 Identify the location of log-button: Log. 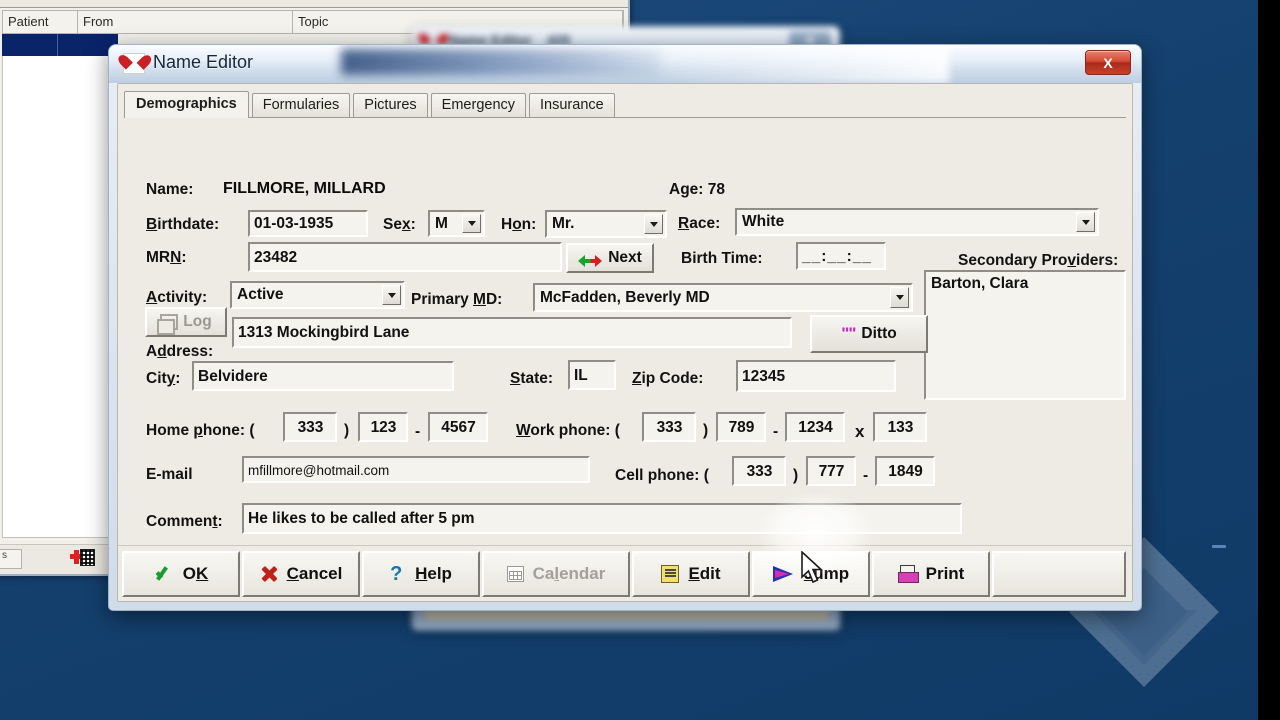
(186, 322).